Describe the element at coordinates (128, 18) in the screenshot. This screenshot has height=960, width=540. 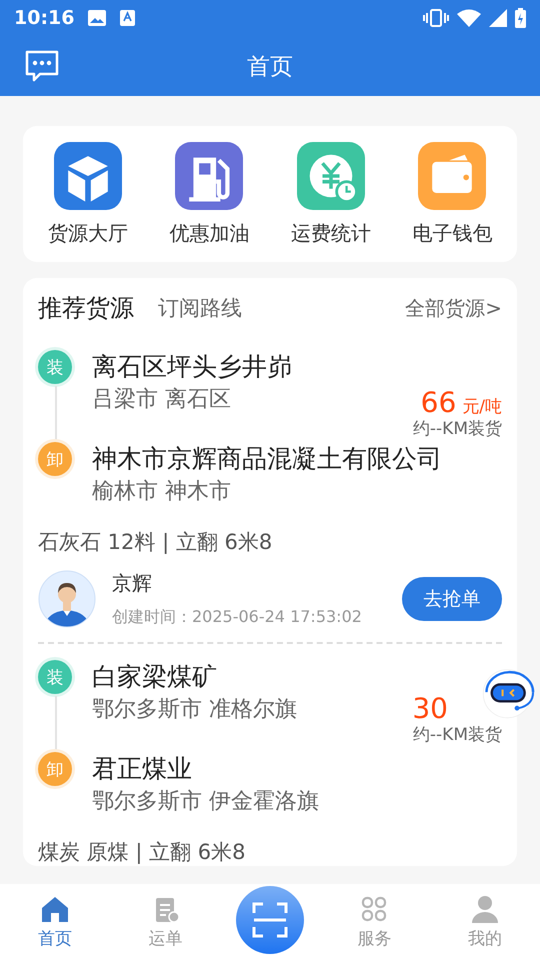
I see `notification-icon` at that location.